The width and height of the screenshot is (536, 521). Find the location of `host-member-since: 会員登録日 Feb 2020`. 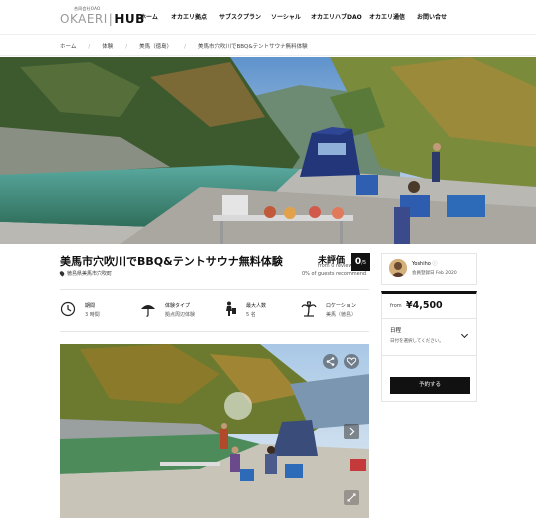

host-member-since: 会員登録日 Feb 2020 is located at coordinates (434, 273).